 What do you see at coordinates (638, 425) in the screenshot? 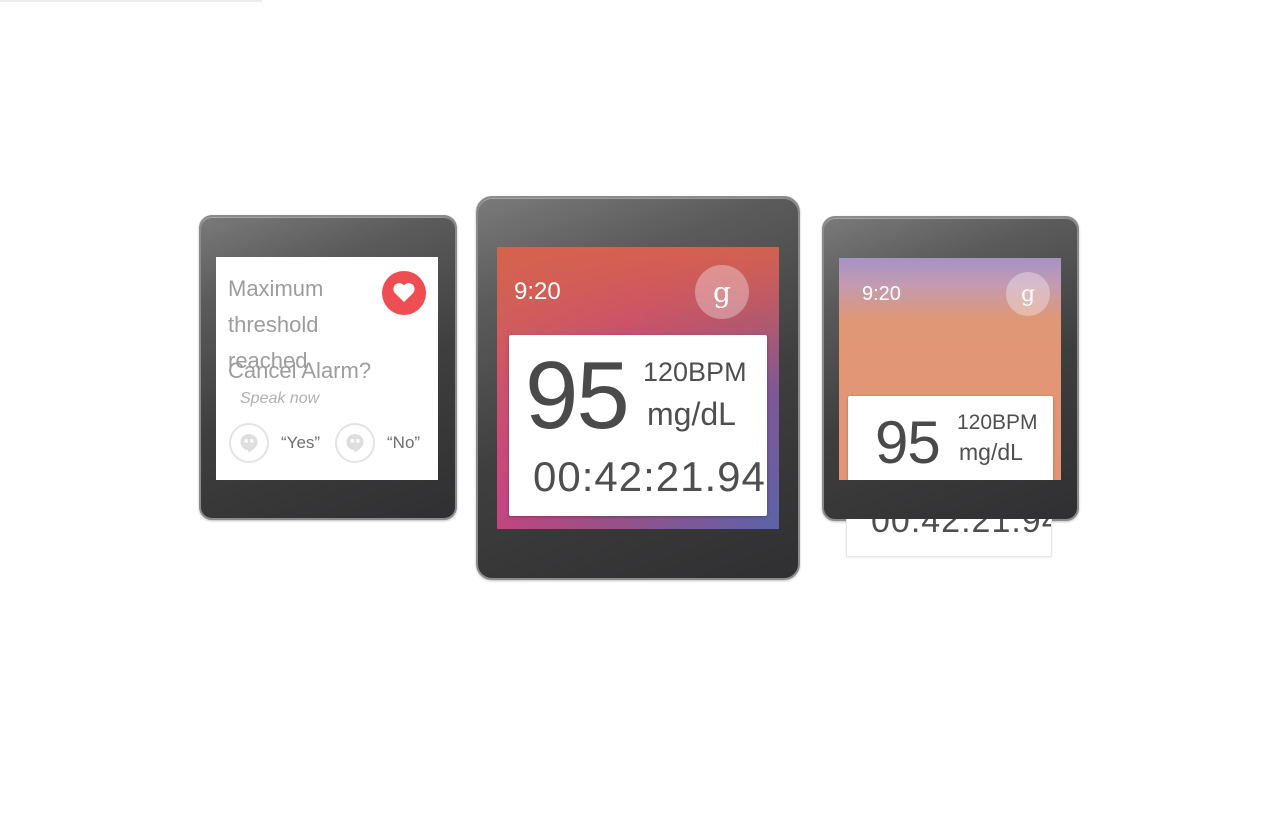
I see `stats-card: 95 120BPM mg/dL 00:42:21.94` at bounding box center [638, 425].